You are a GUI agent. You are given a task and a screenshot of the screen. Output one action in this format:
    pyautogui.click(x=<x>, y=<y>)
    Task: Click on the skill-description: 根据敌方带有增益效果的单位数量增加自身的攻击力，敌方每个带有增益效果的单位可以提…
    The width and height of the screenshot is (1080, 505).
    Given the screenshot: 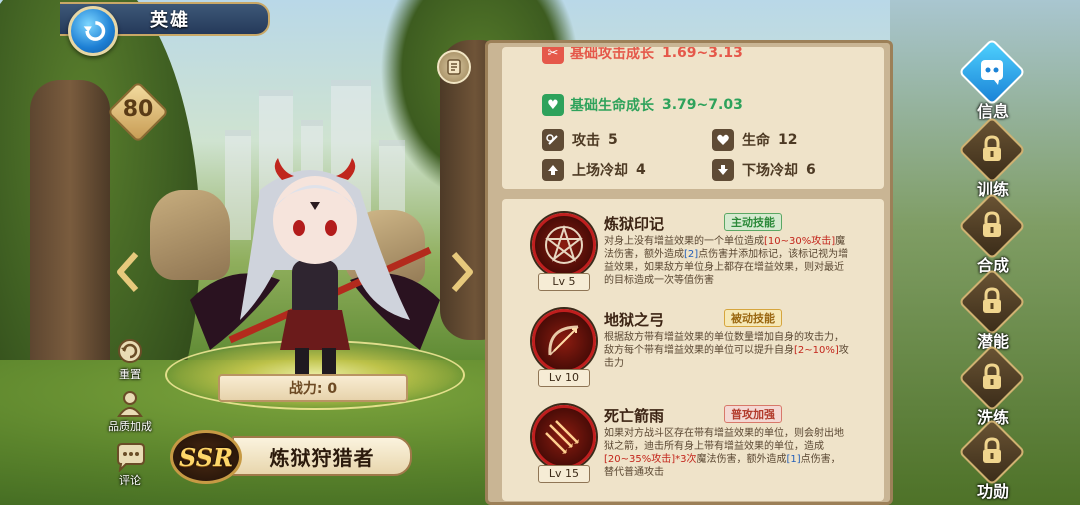 What is the action you would take?
    pyautogui.click(x=727, y=350)
    